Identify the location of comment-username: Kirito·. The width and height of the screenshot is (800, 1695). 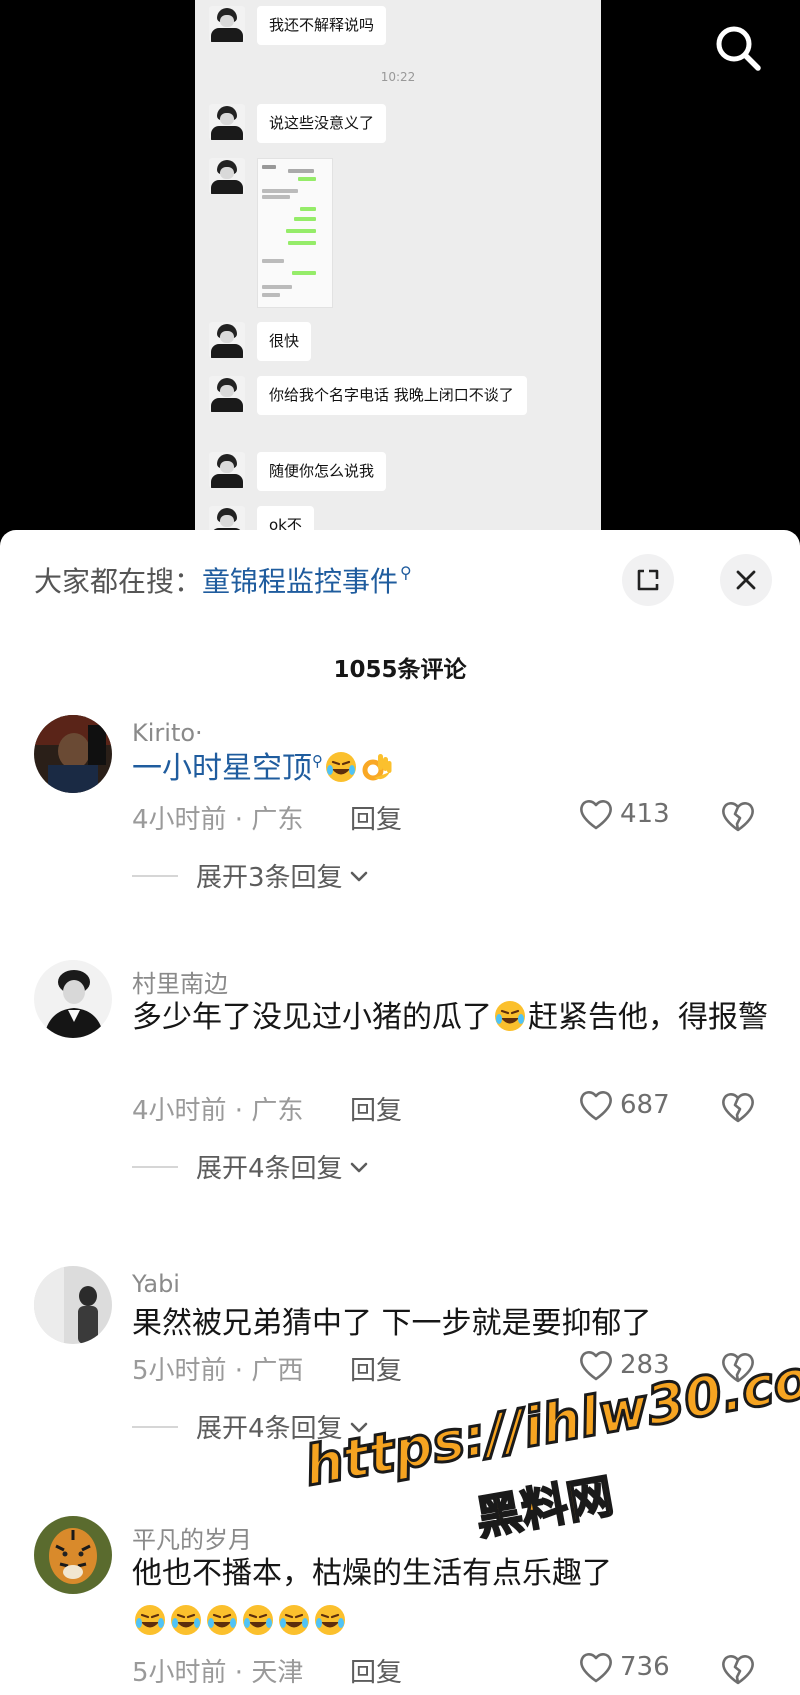
(167, 733).